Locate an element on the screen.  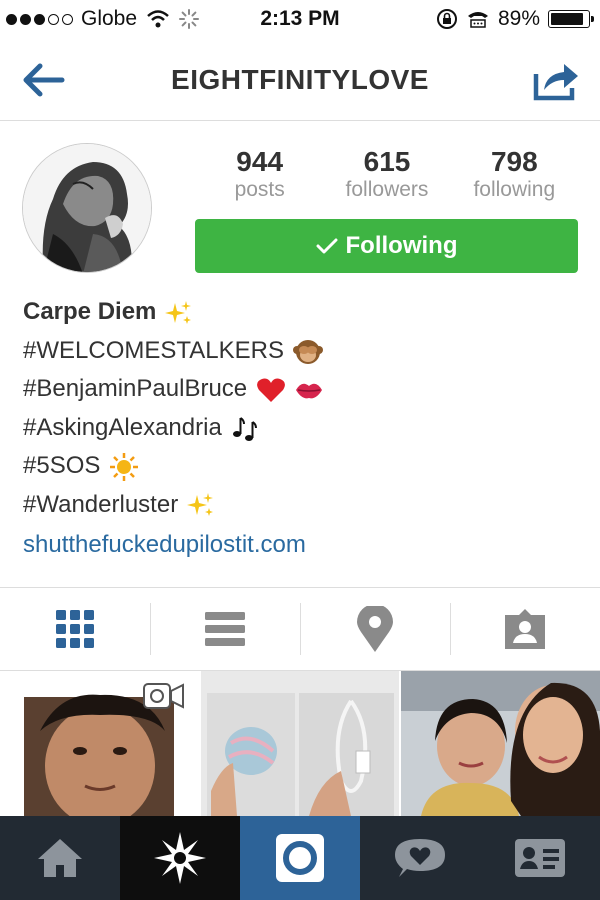
following-button: Following is located at coordinates (386, 246).